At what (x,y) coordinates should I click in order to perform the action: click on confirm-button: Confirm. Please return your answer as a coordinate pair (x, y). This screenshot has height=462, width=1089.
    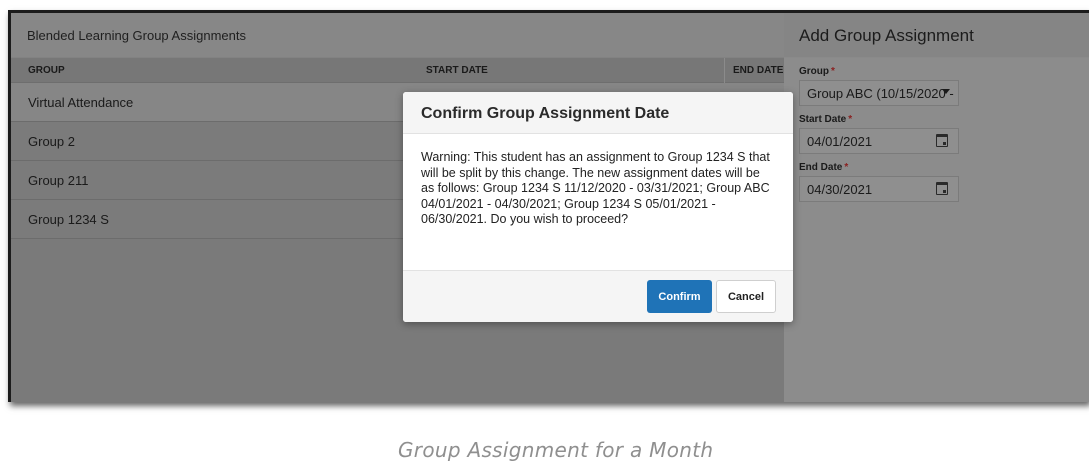
    Looking at the image, I should click on (679, 296).